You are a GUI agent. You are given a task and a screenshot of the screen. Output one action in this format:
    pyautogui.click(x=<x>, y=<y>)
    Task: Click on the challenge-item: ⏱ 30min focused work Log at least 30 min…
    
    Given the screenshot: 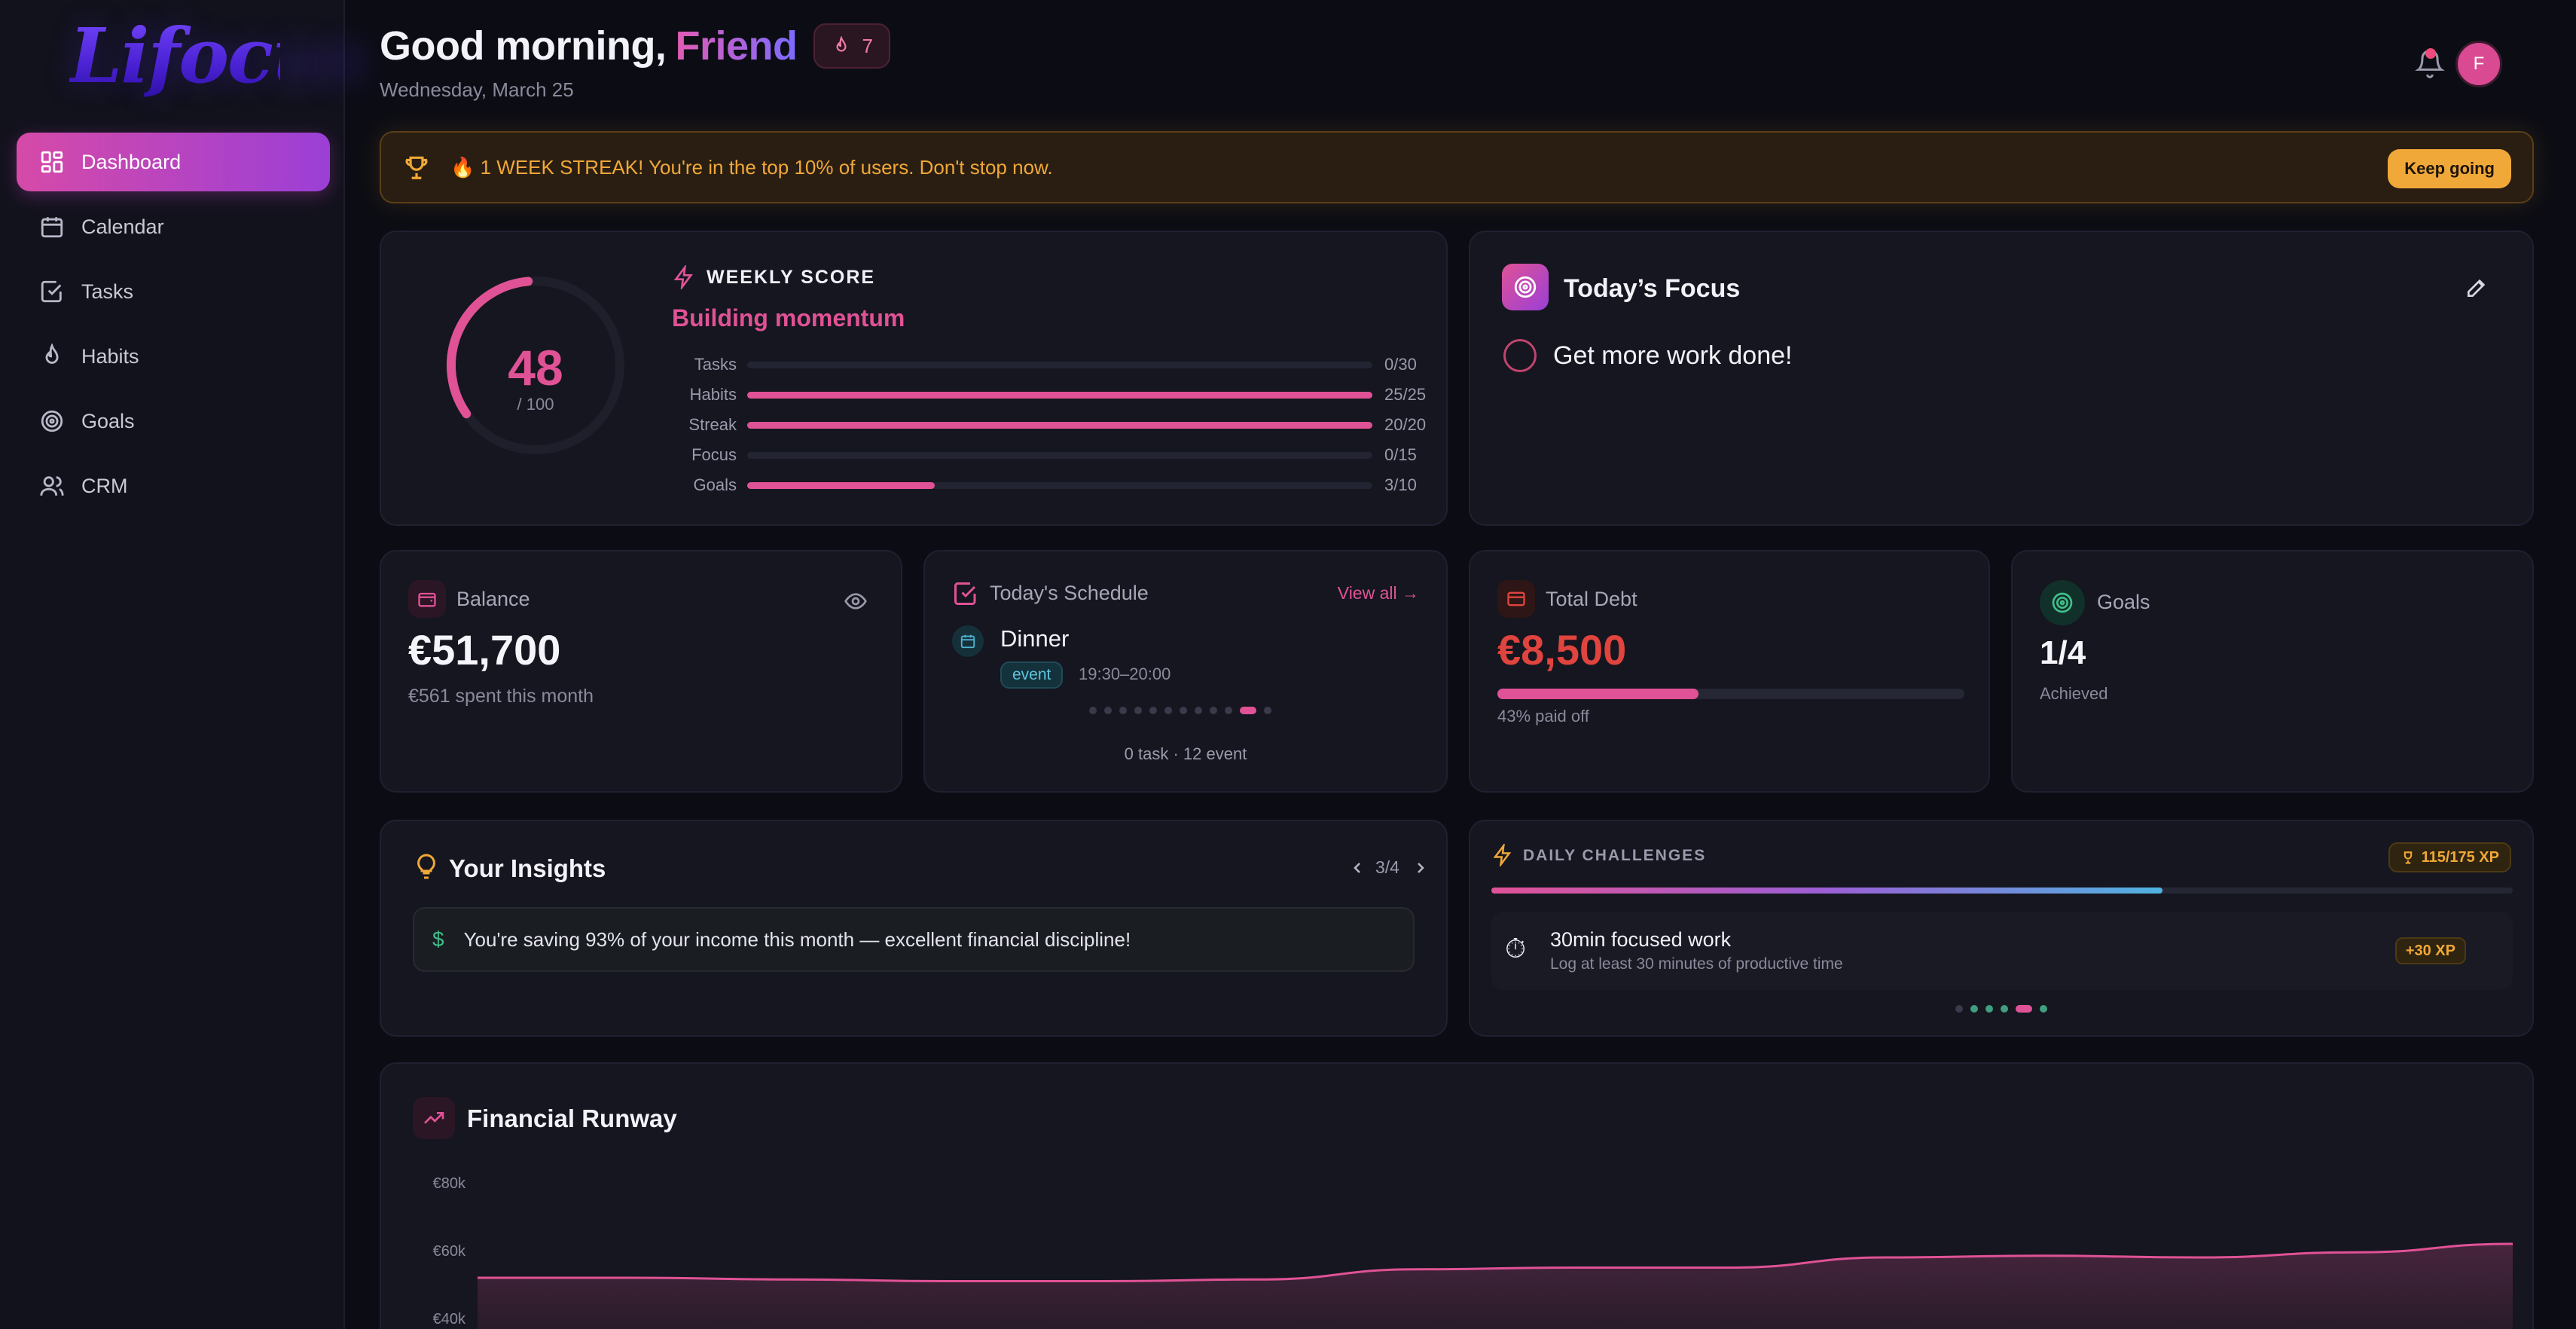 What is the action you would take?
    pyautogui.click(x=2002, y=951)
    